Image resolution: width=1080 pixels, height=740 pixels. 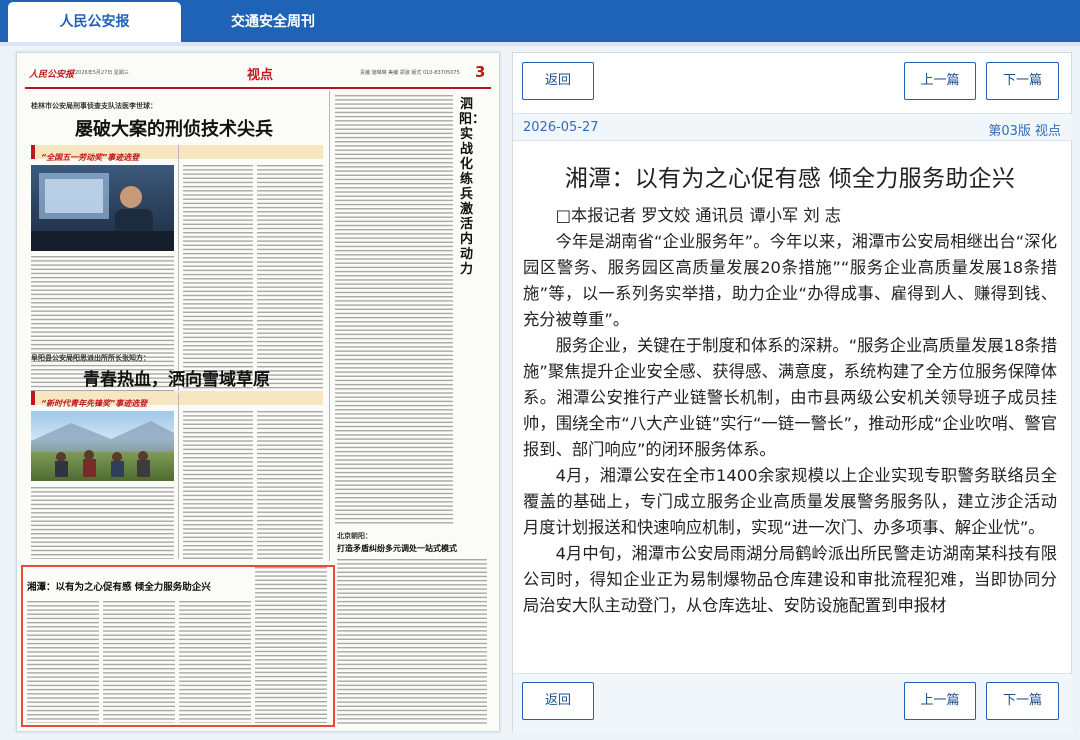 What do you see at coordinates (177, 399) in the screenshot?
I see `story-banner: “新时代青年先锋奖”事迹选登` at bounding box center [177, 399].